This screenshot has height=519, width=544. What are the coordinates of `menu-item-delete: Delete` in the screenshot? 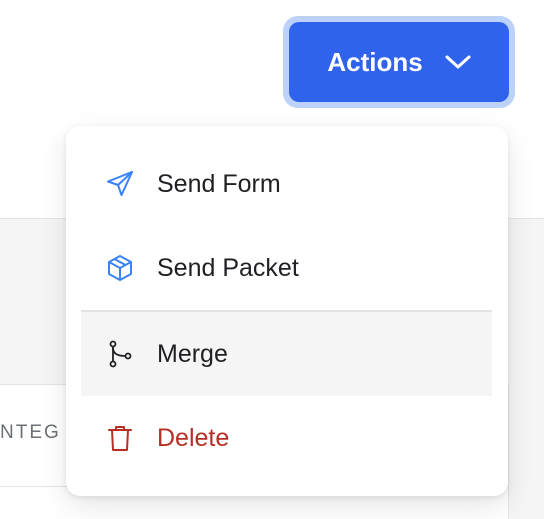 It's located at (286, 438).